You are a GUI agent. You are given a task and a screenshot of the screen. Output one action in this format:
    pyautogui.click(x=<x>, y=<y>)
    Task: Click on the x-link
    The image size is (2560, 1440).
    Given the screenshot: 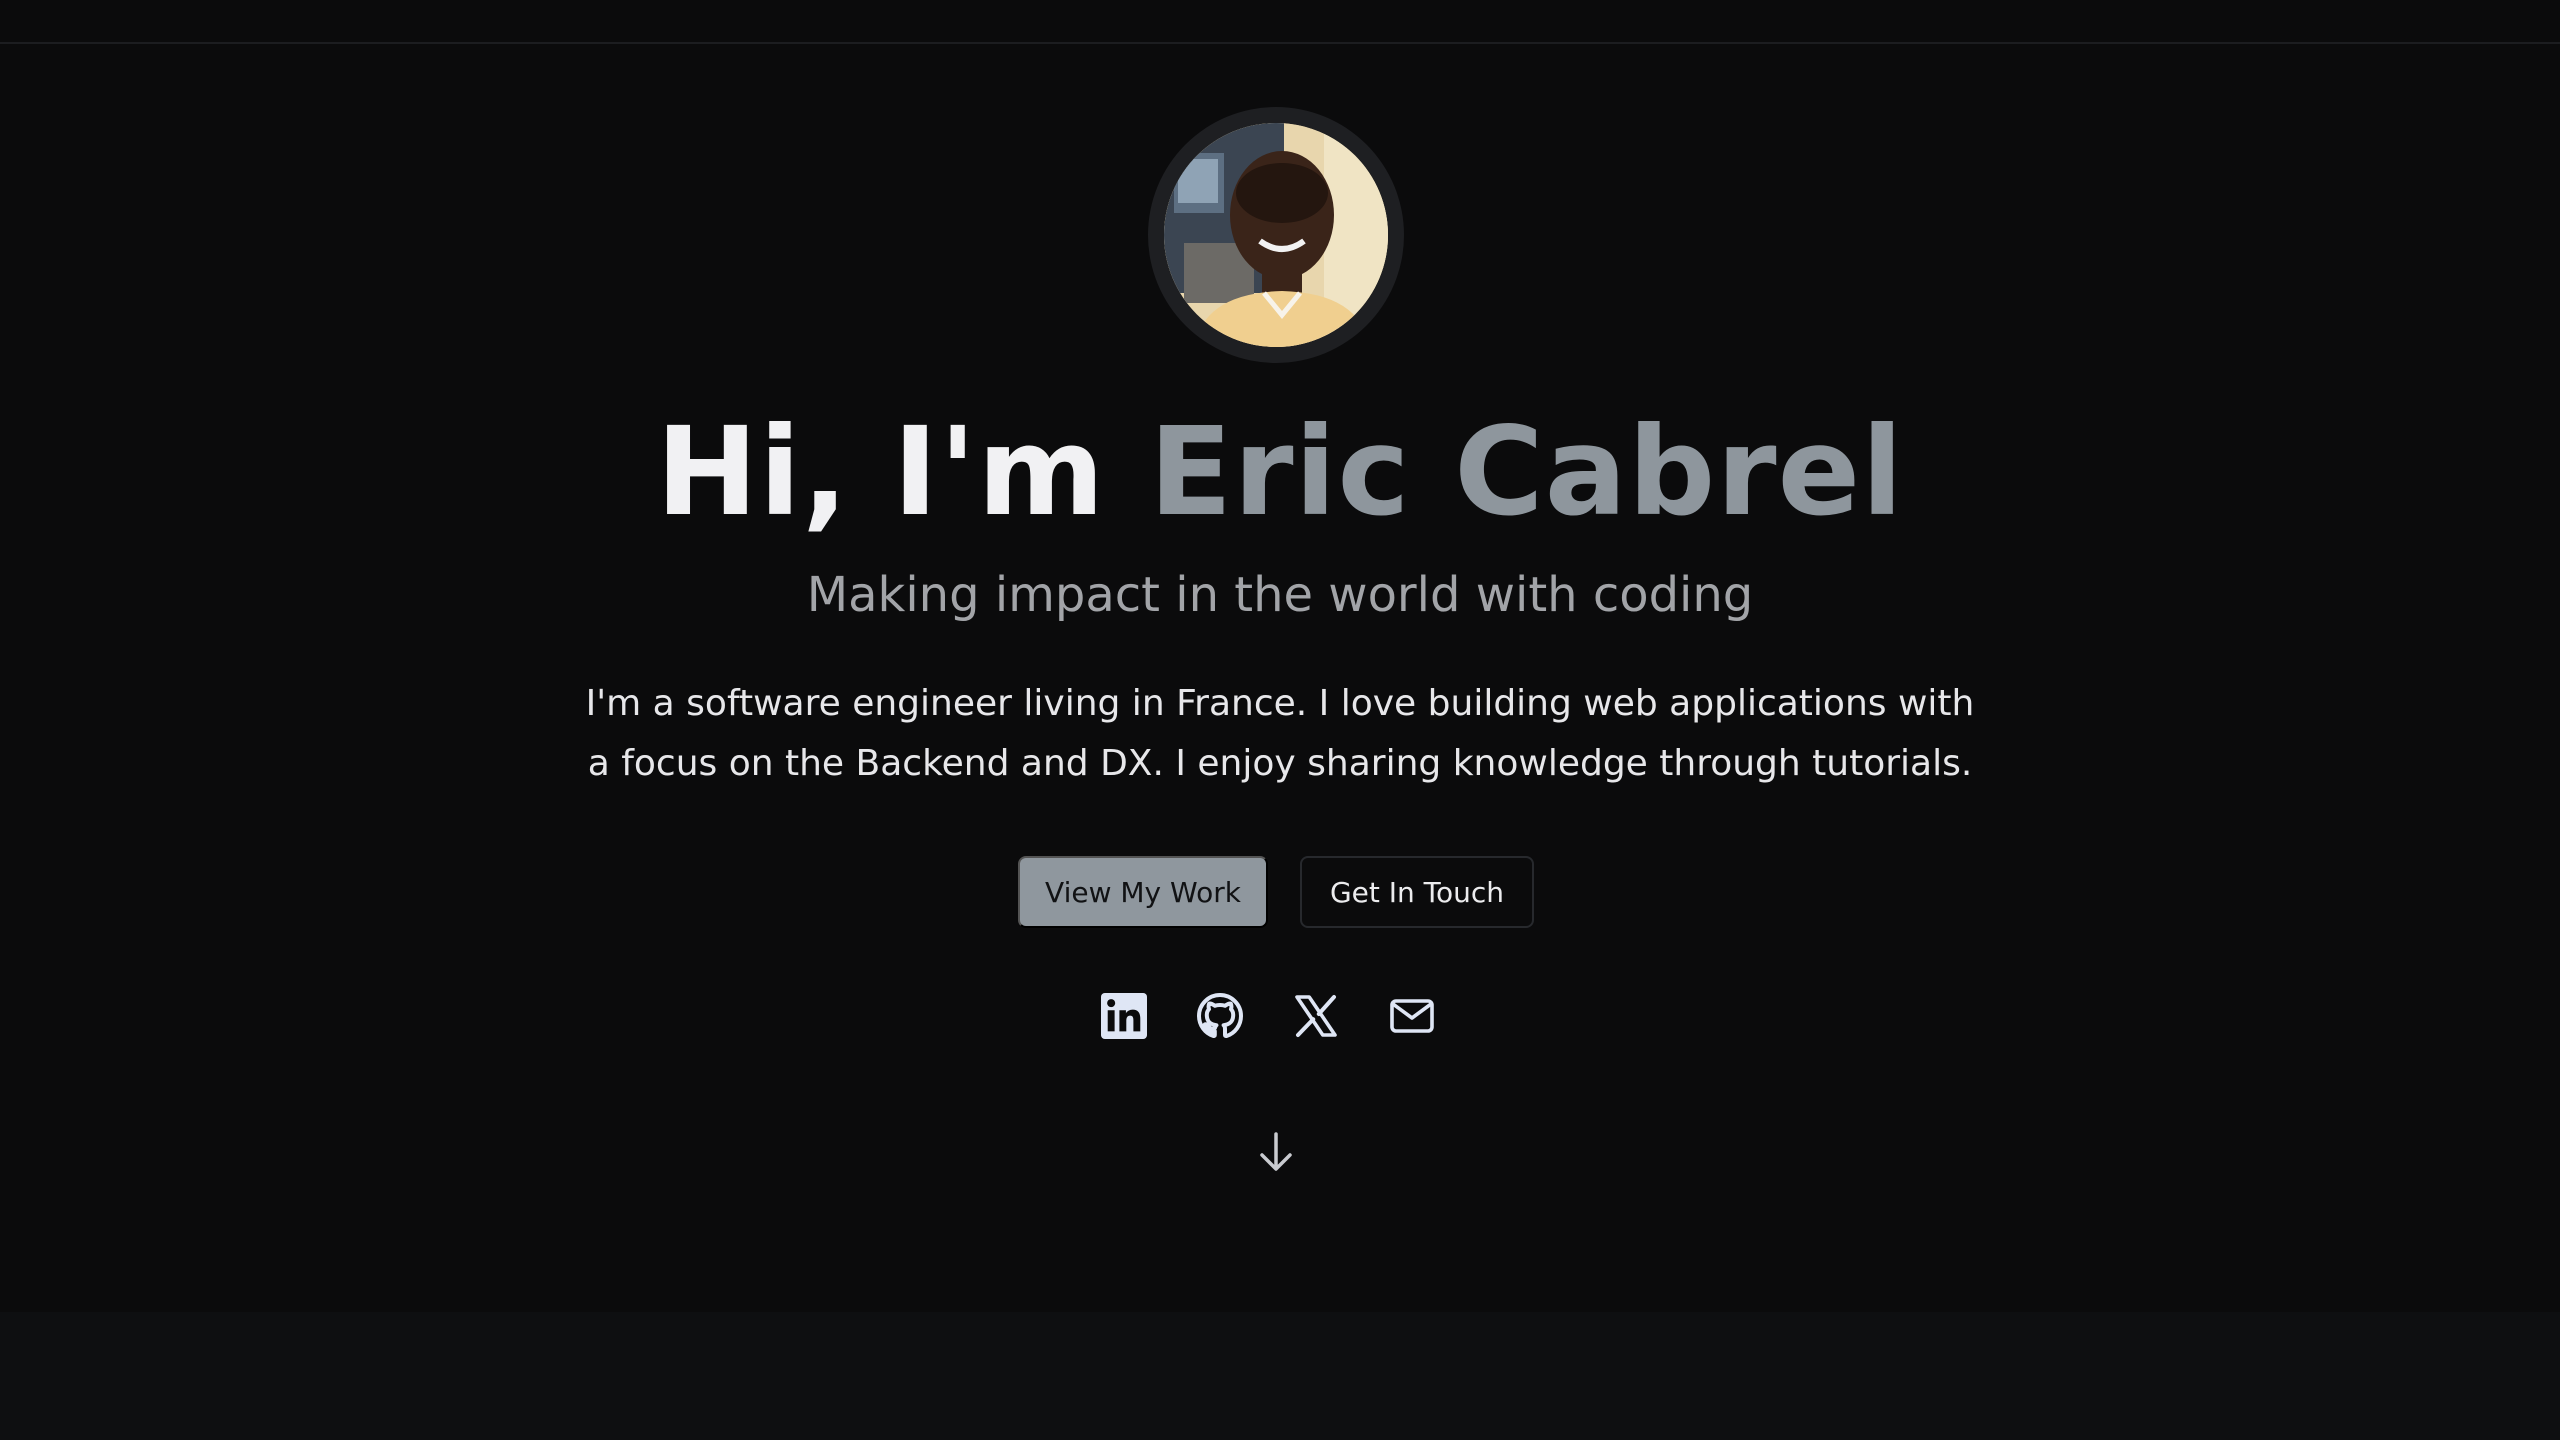 What is the action you would take?
    pyautogui.click(x=1316, y=1016)
    